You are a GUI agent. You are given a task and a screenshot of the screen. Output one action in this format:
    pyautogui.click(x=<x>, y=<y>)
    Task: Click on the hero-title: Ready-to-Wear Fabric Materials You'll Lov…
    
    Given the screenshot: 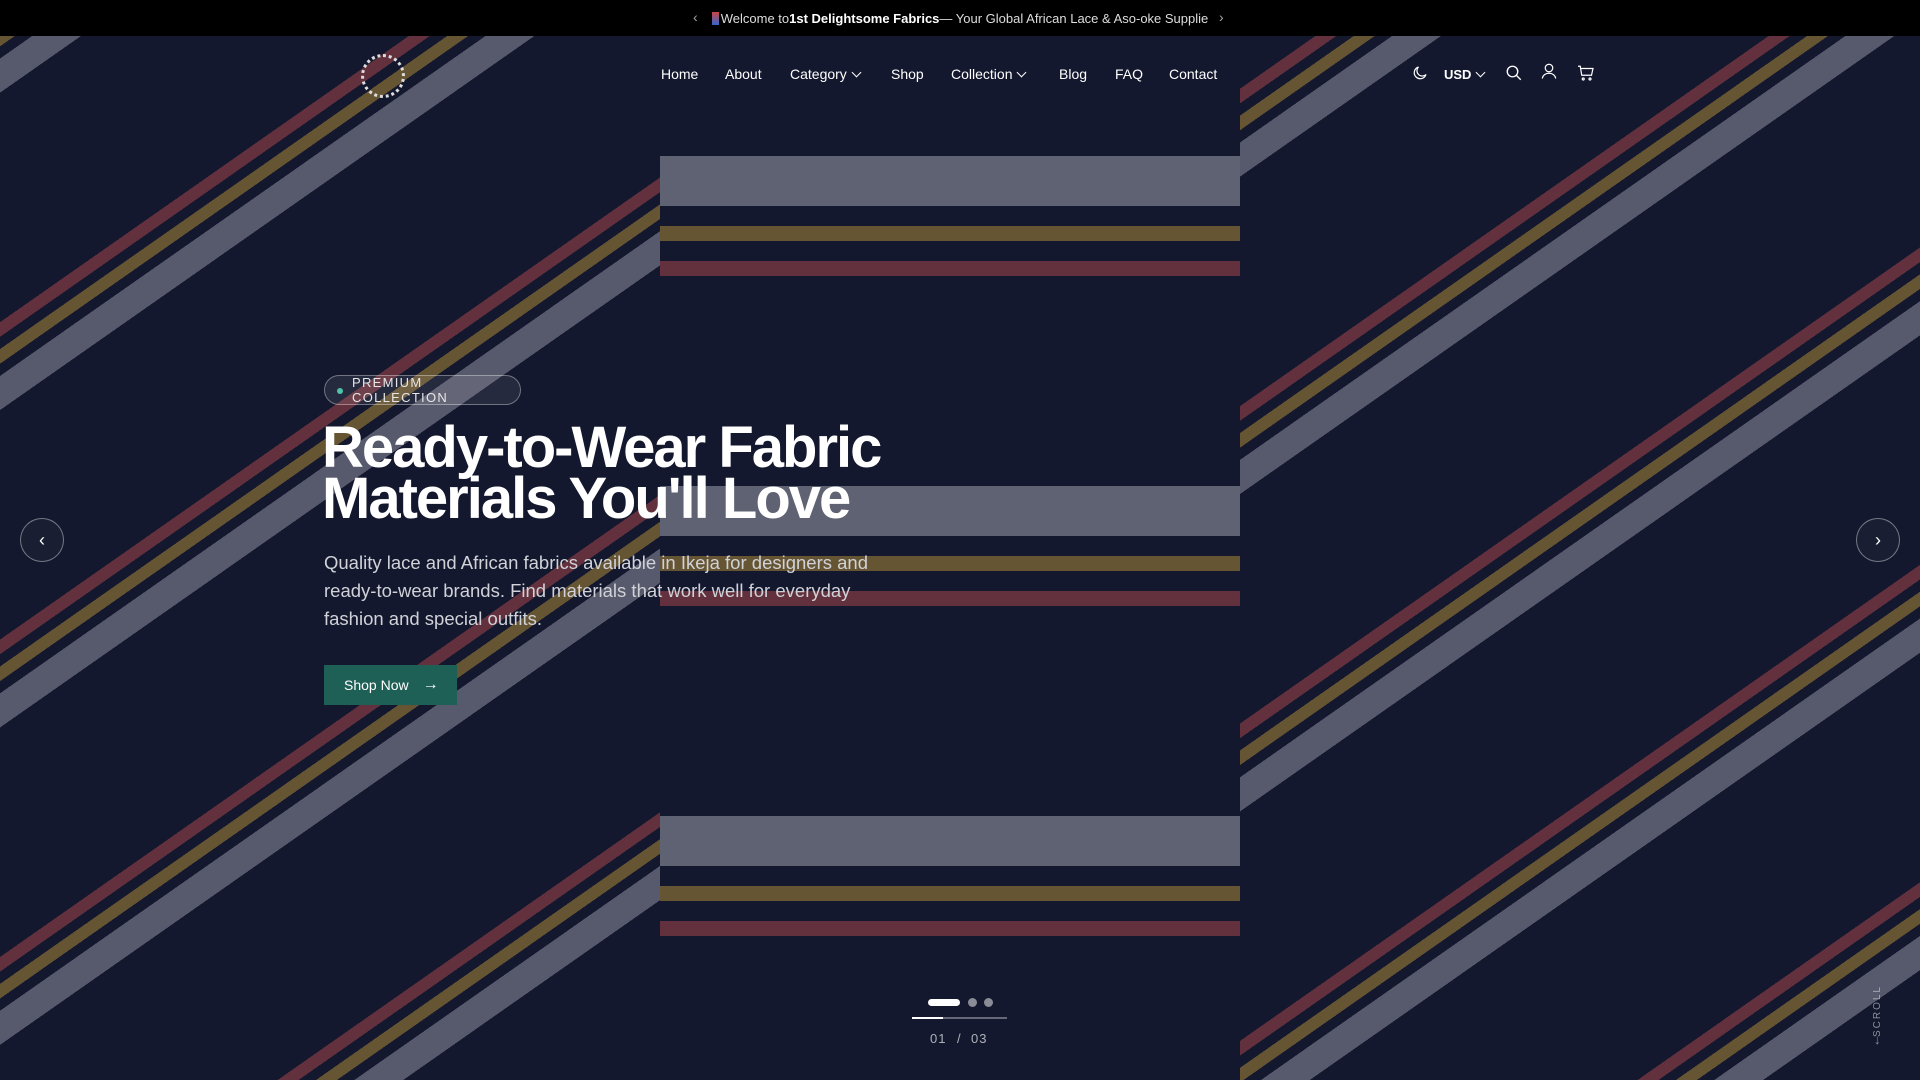 What is the action you would take?
    pyautogui.click(x=672, y=473)
    